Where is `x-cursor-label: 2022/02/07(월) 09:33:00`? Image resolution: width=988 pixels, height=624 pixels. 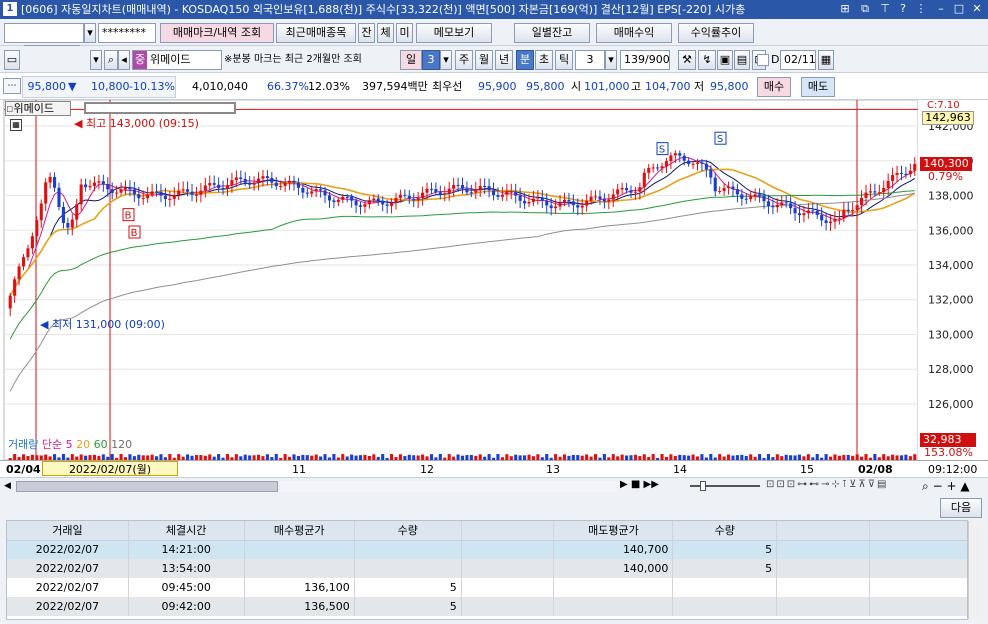
x-cursor-label: 2022/02/07(월) 09:33:00 is located at coordinates (110, 476).